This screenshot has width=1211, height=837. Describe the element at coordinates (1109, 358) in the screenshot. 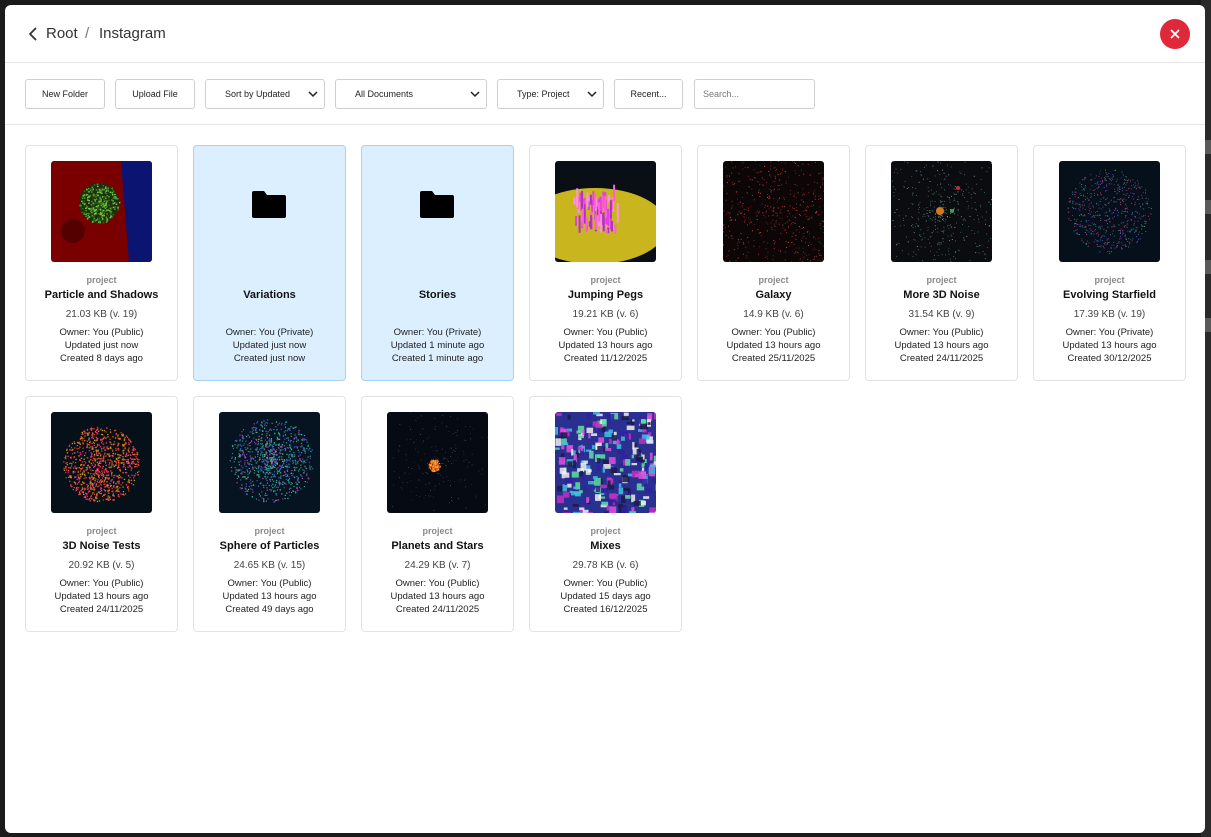

I see `item-created: Created 30/12/2025` at that location.